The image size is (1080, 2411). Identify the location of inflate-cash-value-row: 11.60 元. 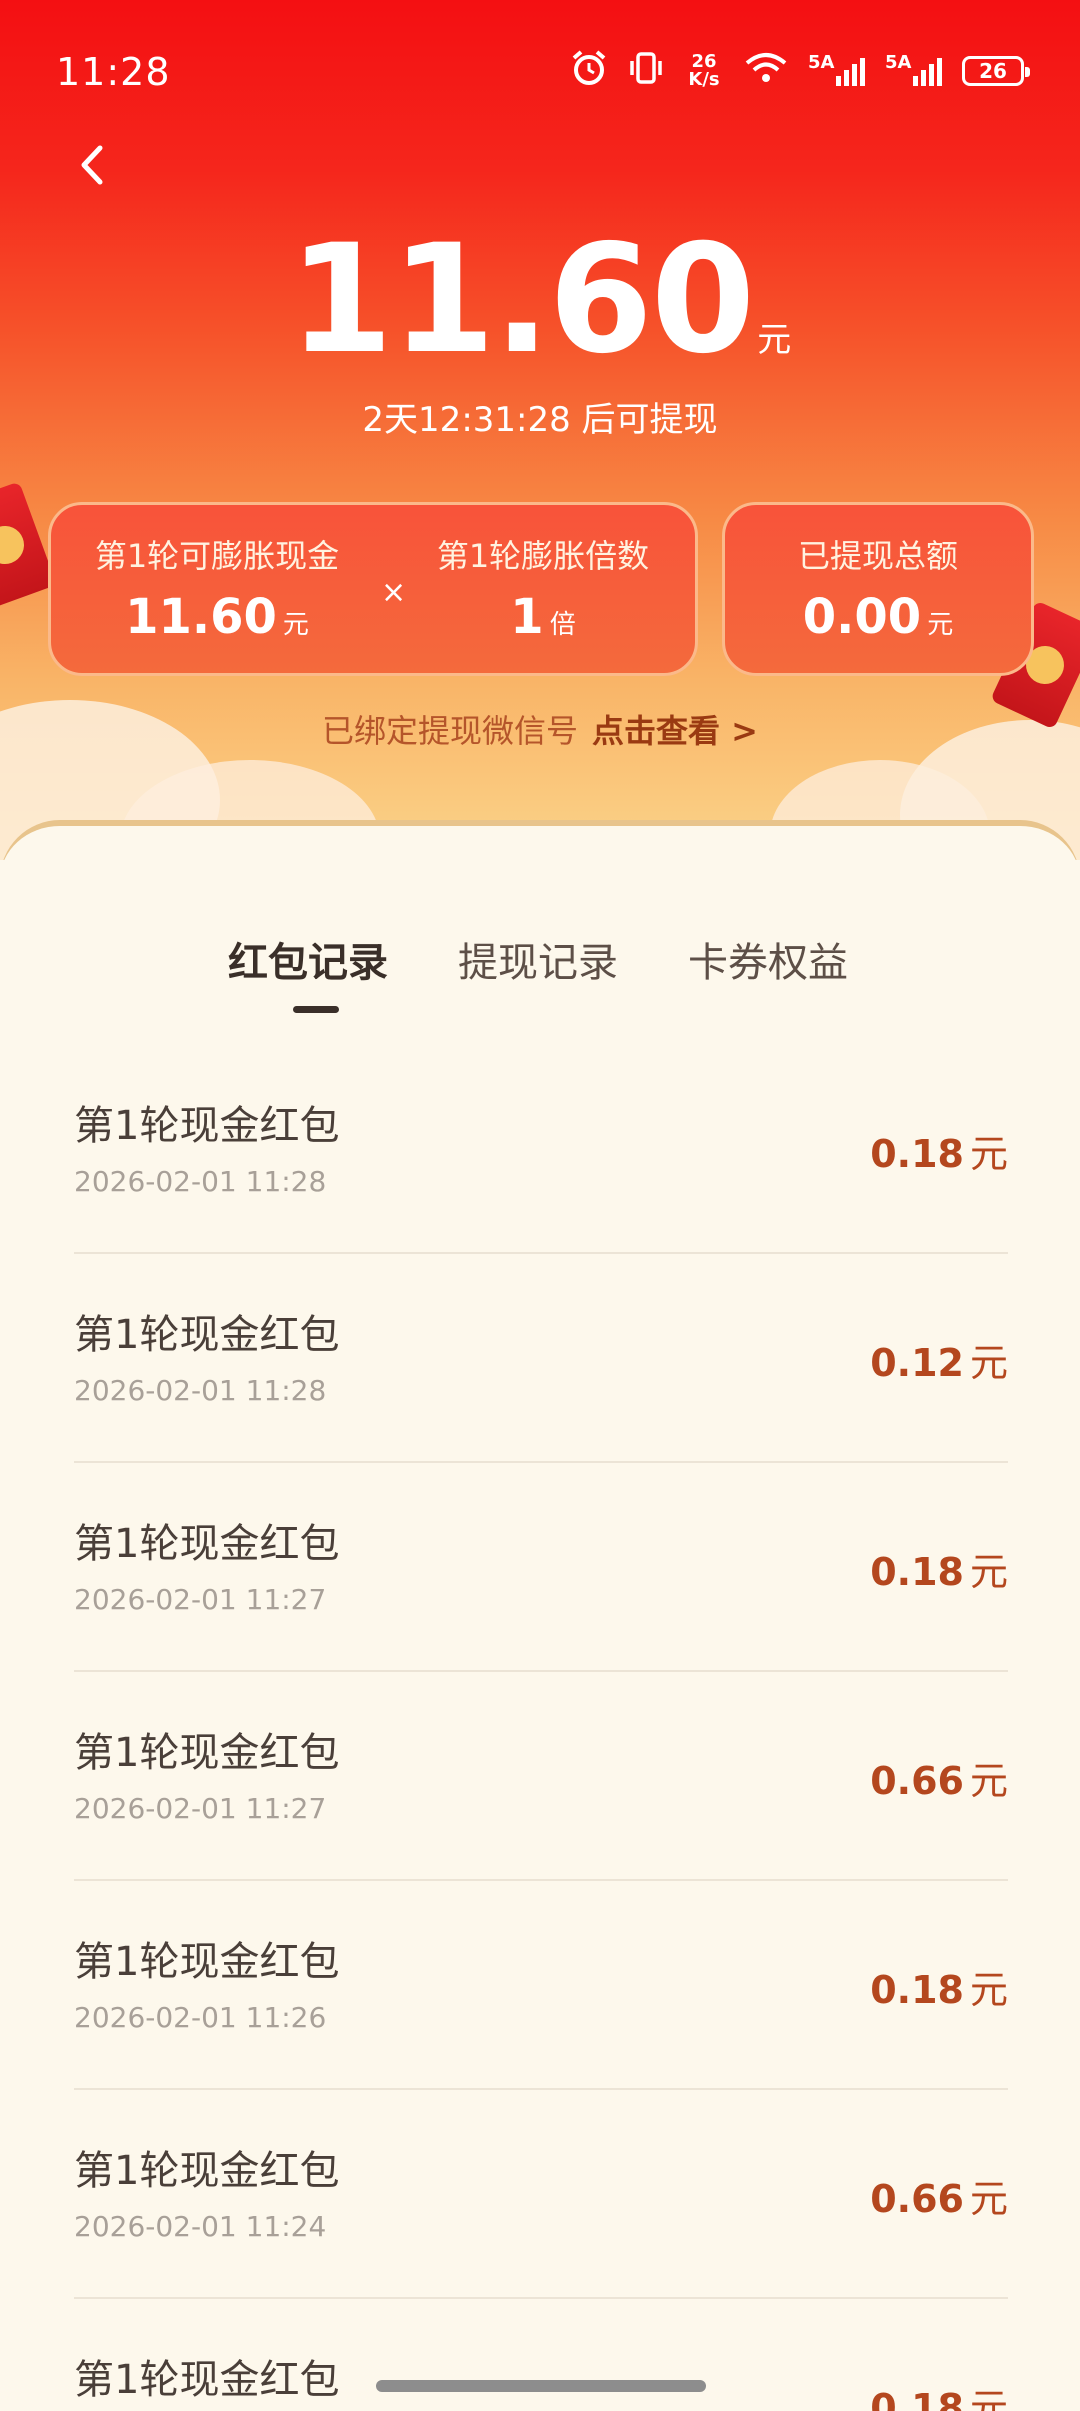
(217, 617).